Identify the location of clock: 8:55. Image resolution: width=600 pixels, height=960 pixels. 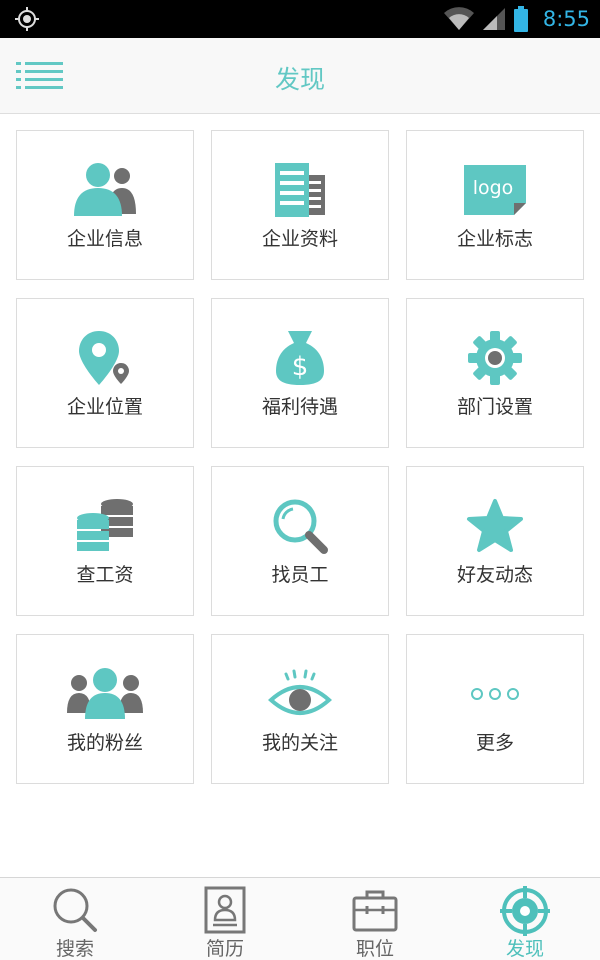
(566, 19).